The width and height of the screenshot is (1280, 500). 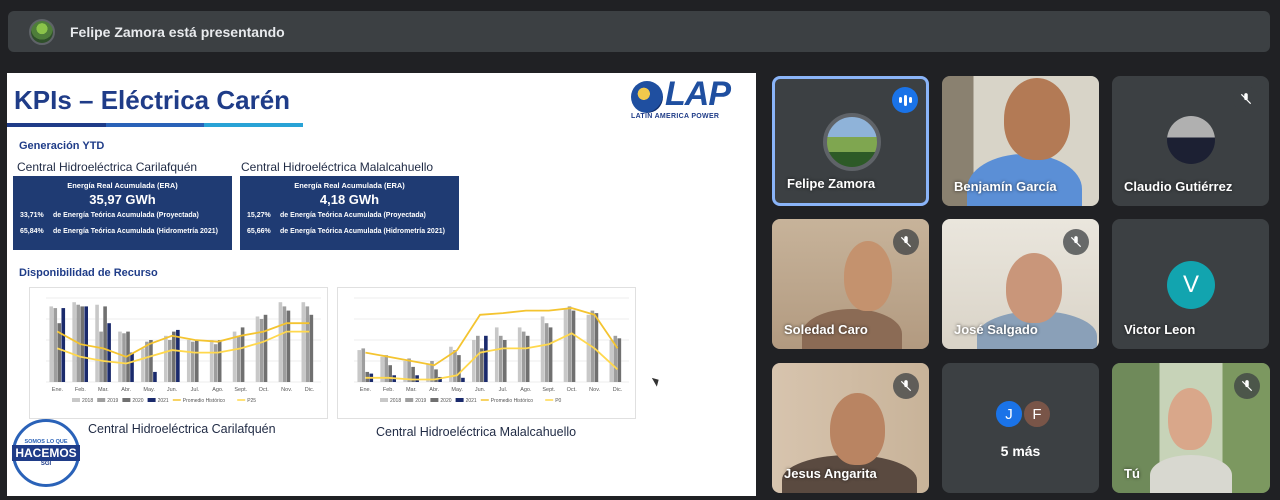 I want to click on x-tick-label: Sept., so click(x=240, y=390).